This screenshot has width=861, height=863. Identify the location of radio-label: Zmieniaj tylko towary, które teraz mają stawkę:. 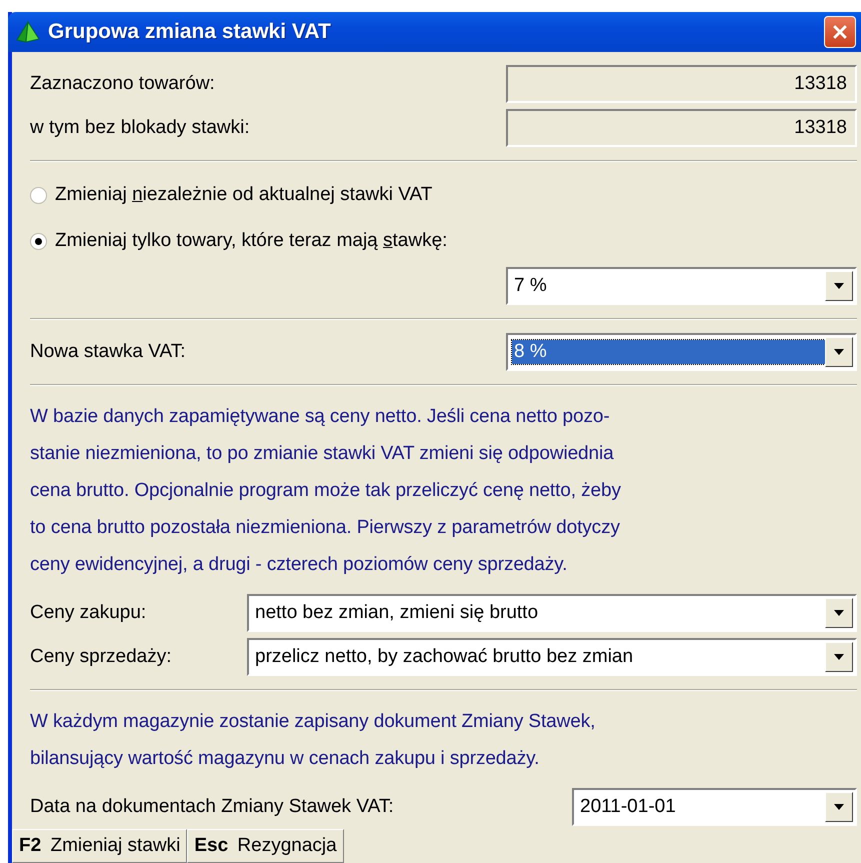
(251, 241).